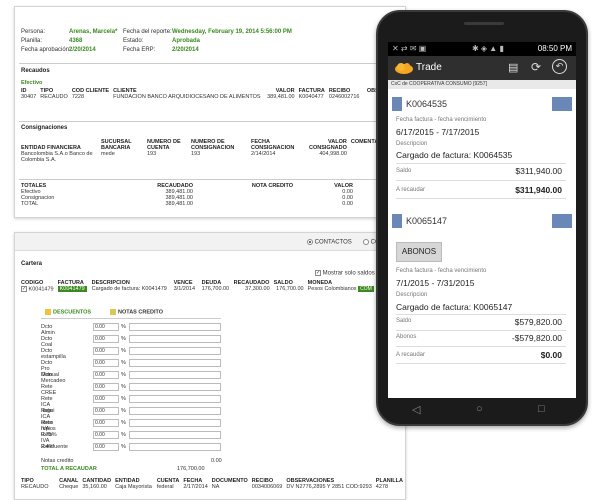 The image size is (595, 500). Describe the element at coordinates (416, 409) in the screenshot. I see `back-nav-icon: ◁` at that location.